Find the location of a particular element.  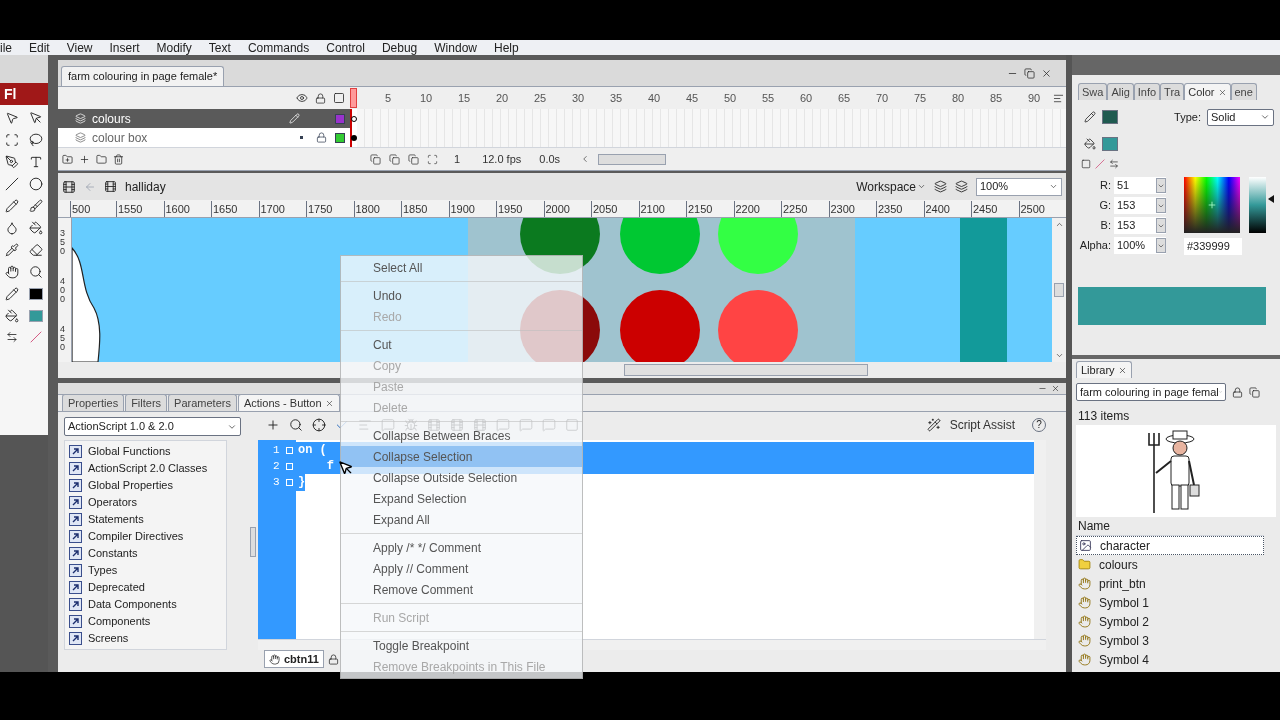

lock-layers-icon is located at coordinates (320, 98).